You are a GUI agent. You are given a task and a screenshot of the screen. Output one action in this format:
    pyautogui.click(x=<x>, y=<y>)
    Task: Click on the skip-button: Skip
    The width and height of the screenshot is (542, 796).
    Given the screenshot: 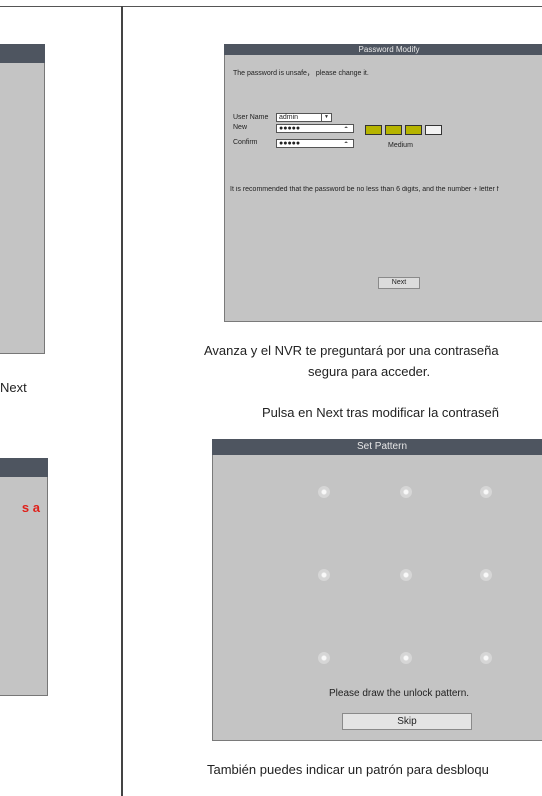 What is the action you would take?
    pyautogui.click(x=407, y=721)
    